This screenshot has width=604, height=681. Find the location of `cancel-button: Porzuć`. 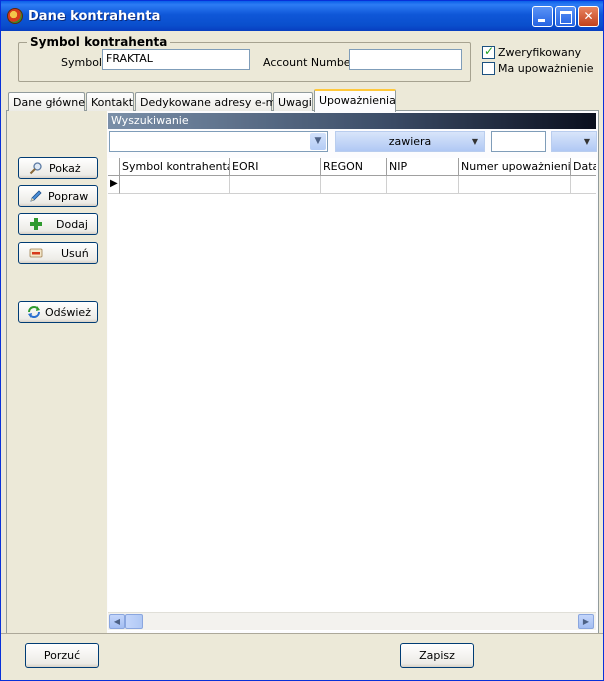

cancel-button: Porzuć is located at coordinates (62, 655).